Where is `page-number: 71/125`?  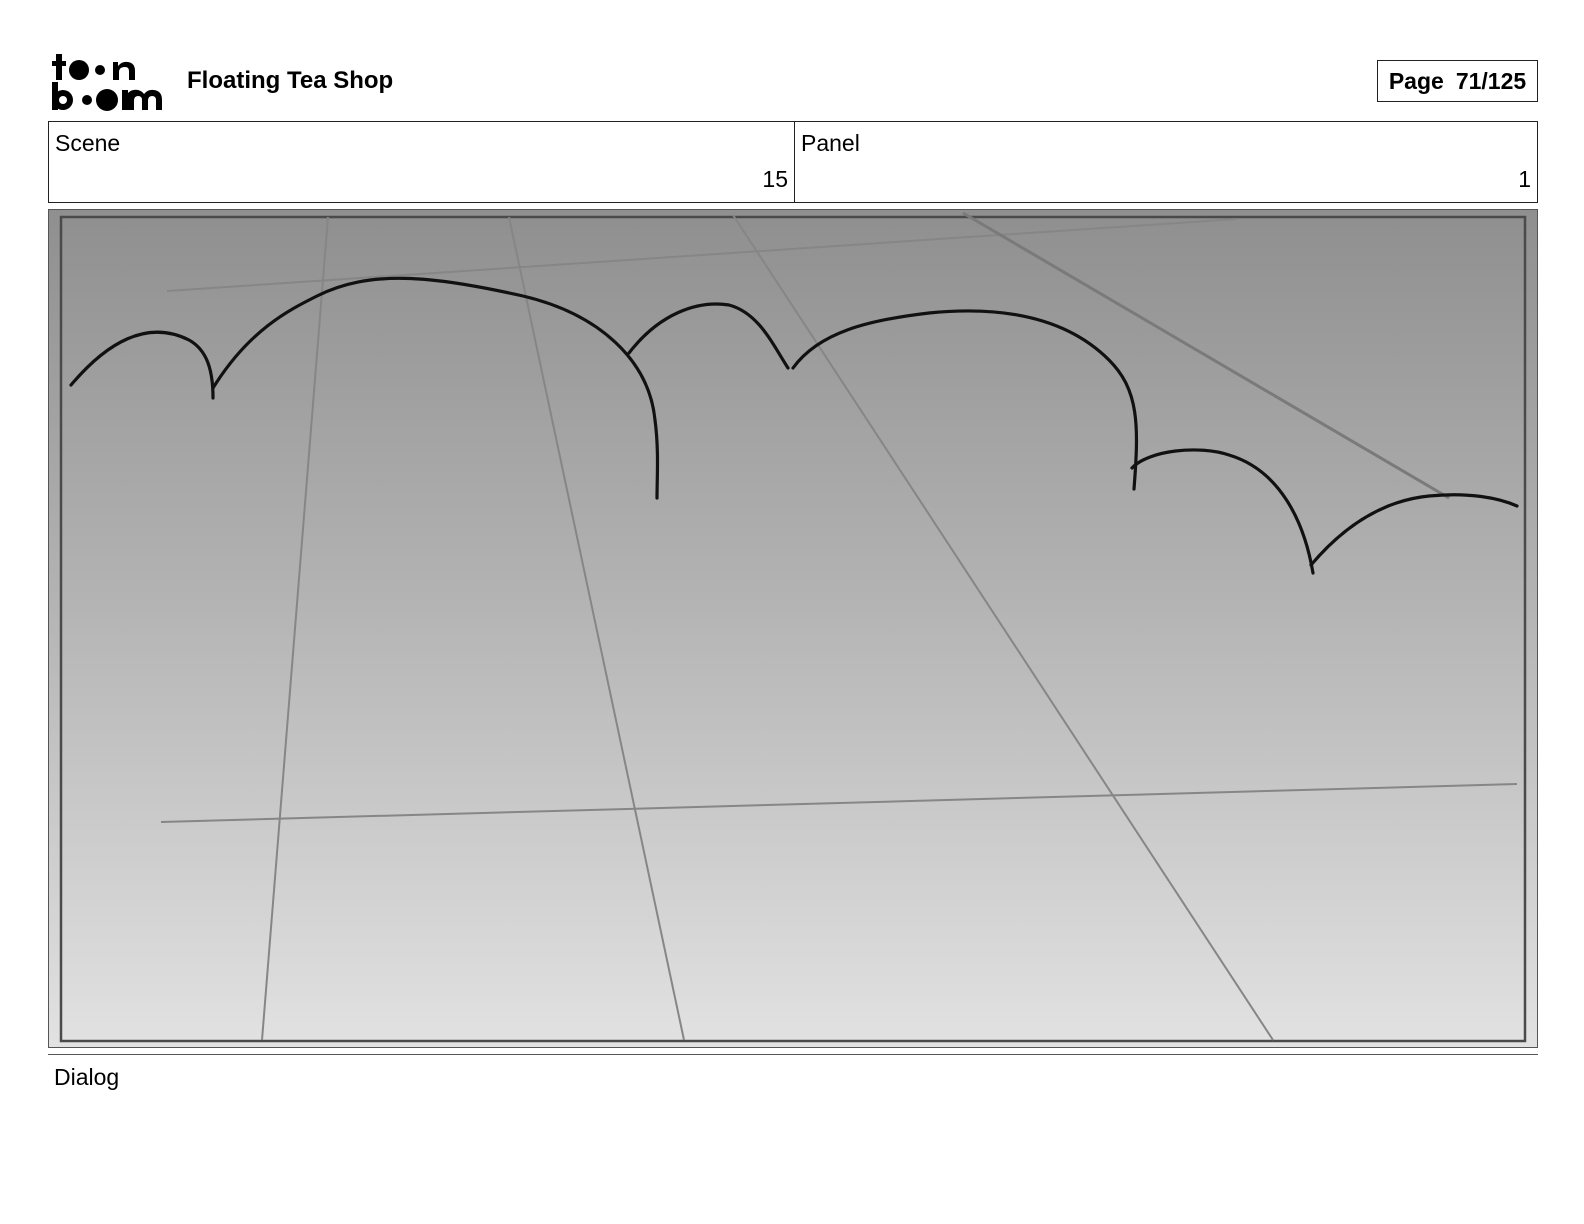
page-number: 71/125 is located at coordinates (1491, 80).